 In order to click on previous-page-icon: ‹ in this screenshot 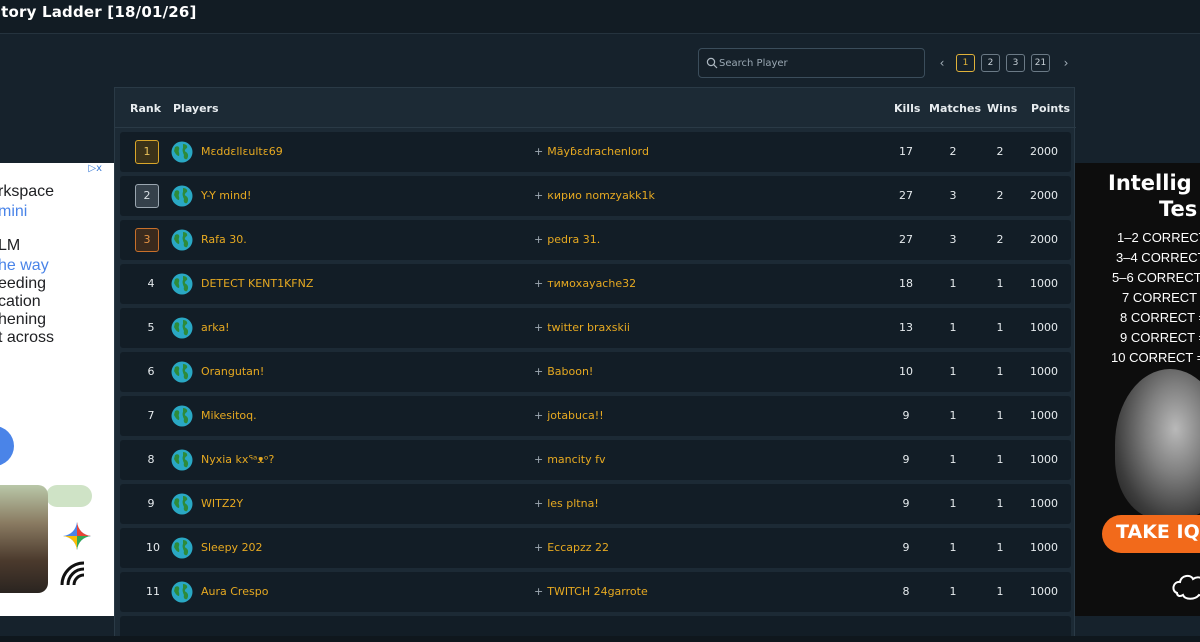, I will do `click(942, 63)`.